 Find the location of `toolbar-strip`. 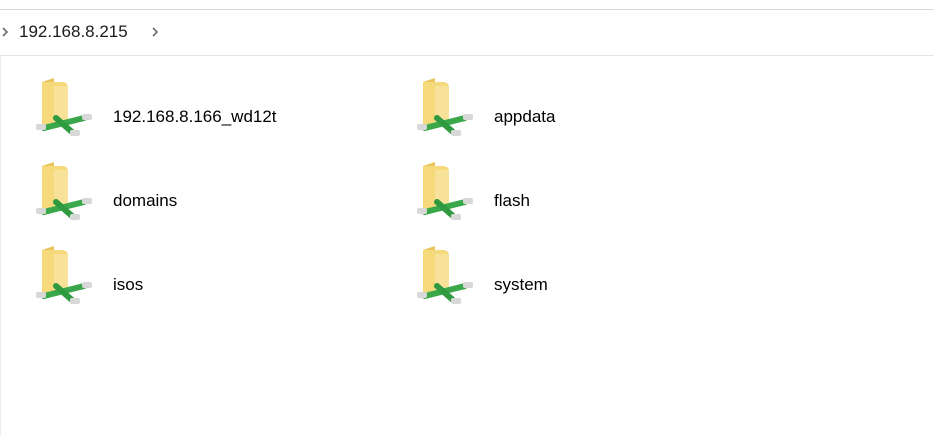

toolbar-strip is located at coordinates (467, 5).